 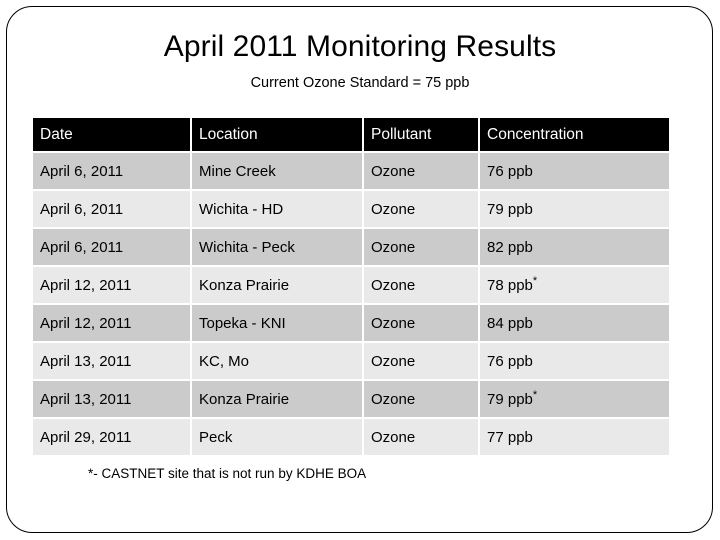 What do you see at coordinates (278, 362) in the screenshot?
I see `cell-location: KC, Mo` at bounding box center [278, 362].